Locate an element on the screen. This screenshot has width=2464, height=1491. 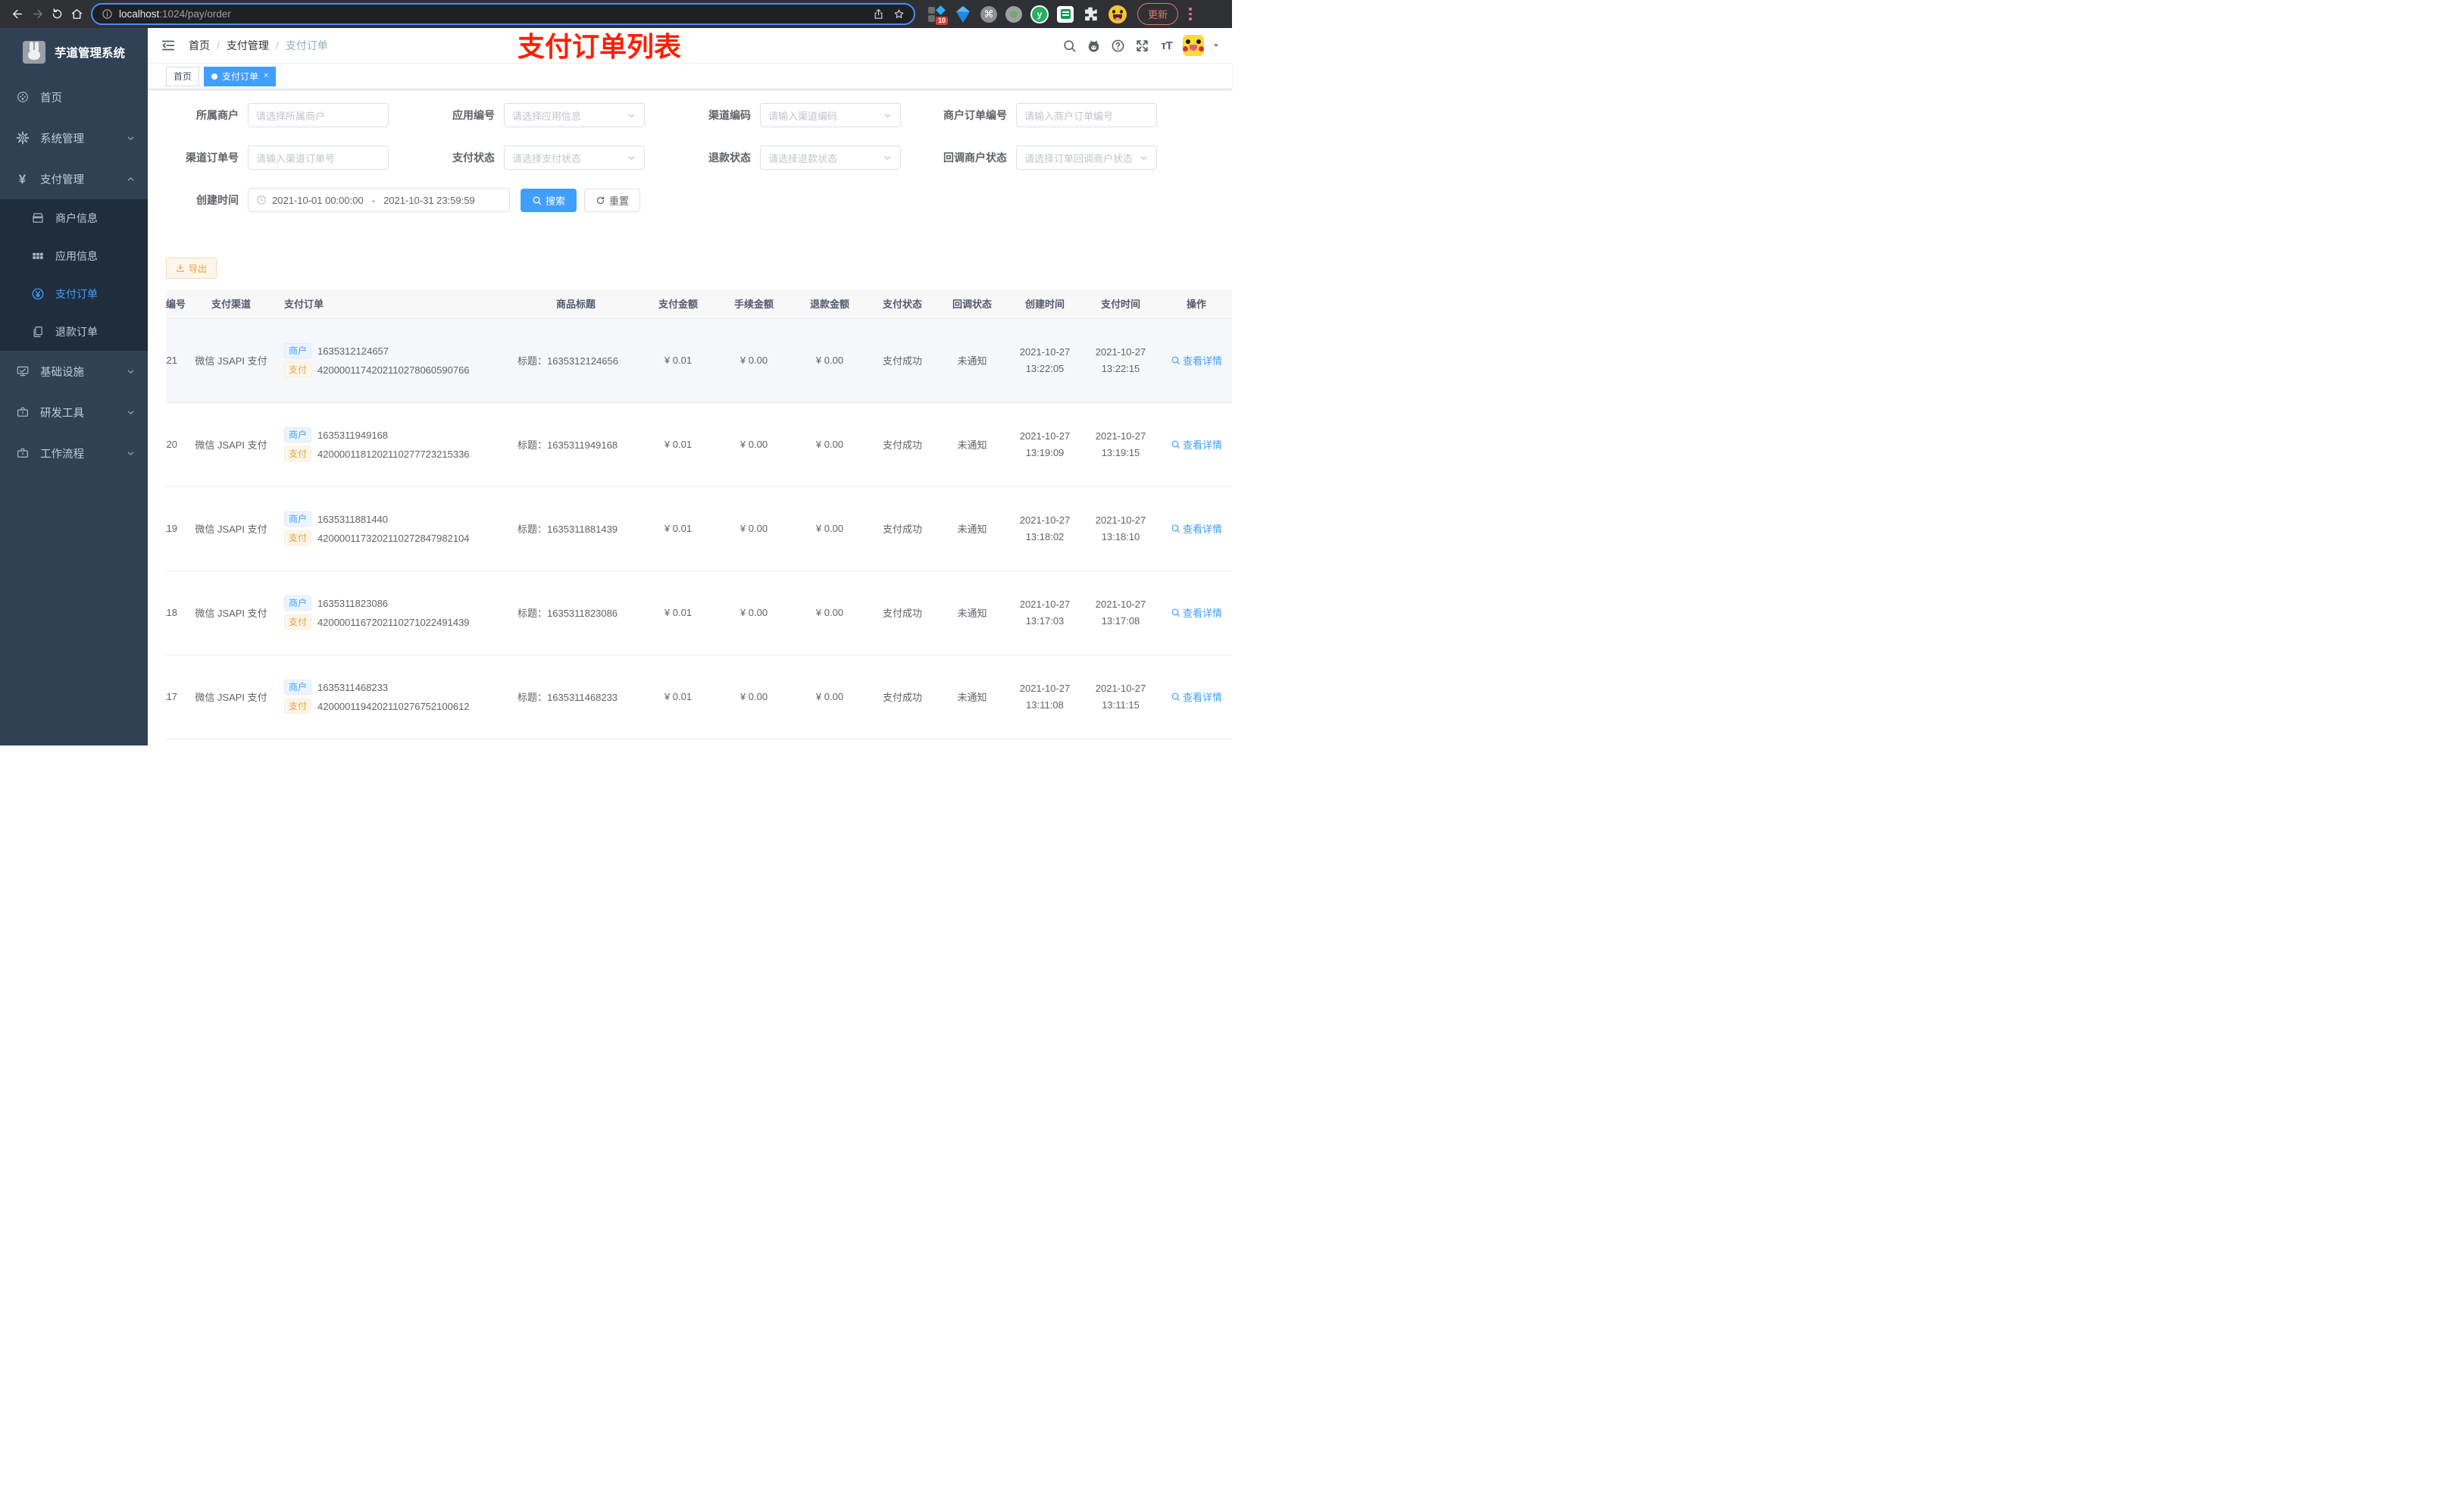
filter-channel-code: 渠道编码 请输入渠道编码 is located at coordinates (789, 115).